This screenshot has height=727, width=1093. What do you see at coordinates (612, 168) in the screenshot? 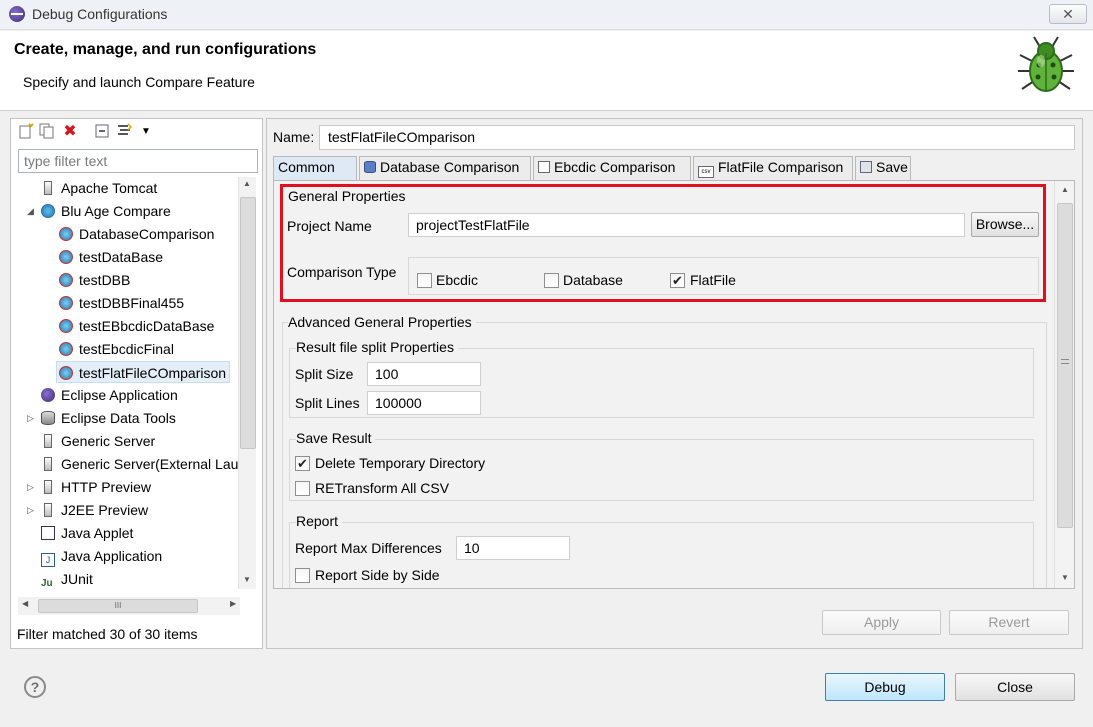
I see `tab-ebcdic-comparison: Ebcdic Comparison` at bounding box center [612, 168].